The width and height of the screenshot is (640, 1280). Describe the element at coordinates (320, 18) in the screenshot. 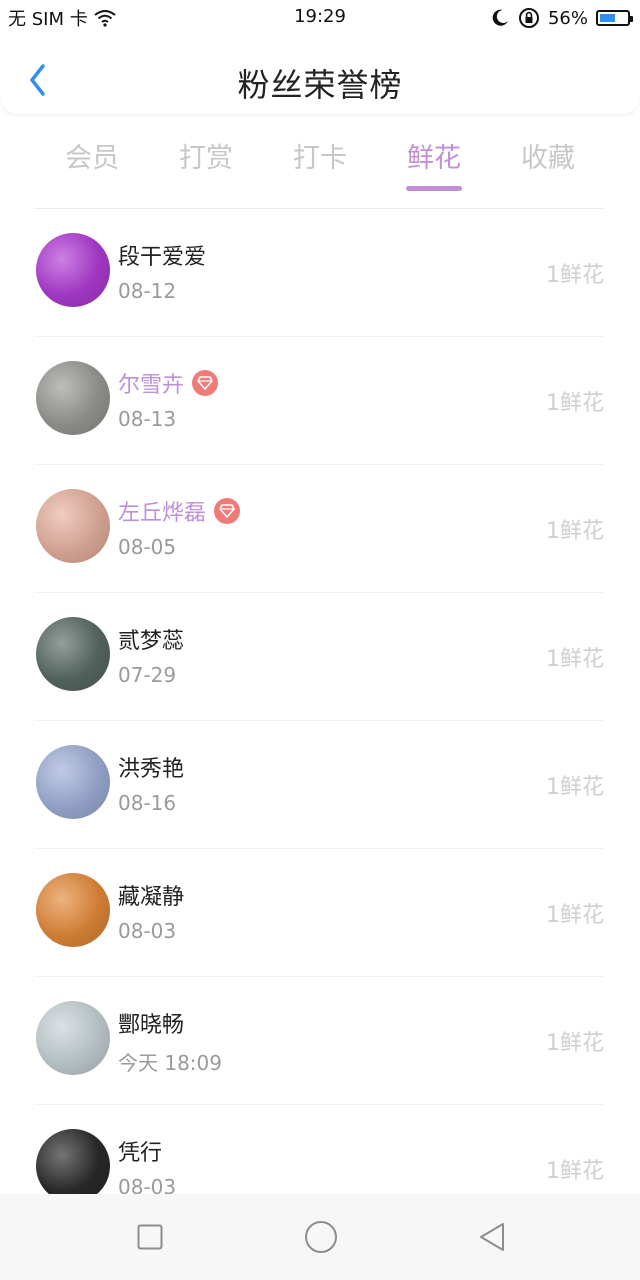

I see `status-bar: 无 SIM 卡 19:29 56%` at that location.